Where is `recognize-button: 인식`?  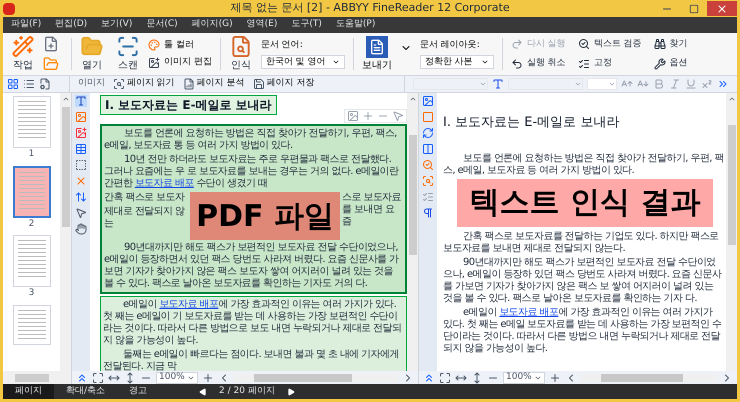
recognize-button: 인식 is located at coordinates (240, 54).